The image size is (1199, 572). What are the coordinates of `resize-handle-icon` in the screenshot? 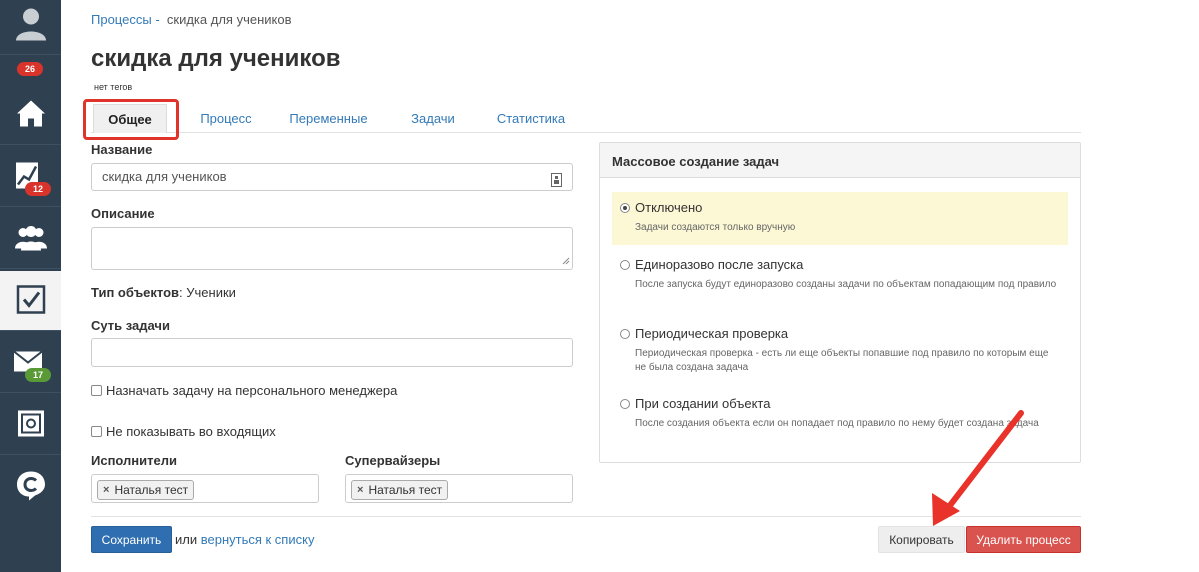 It's located at (566, 260).